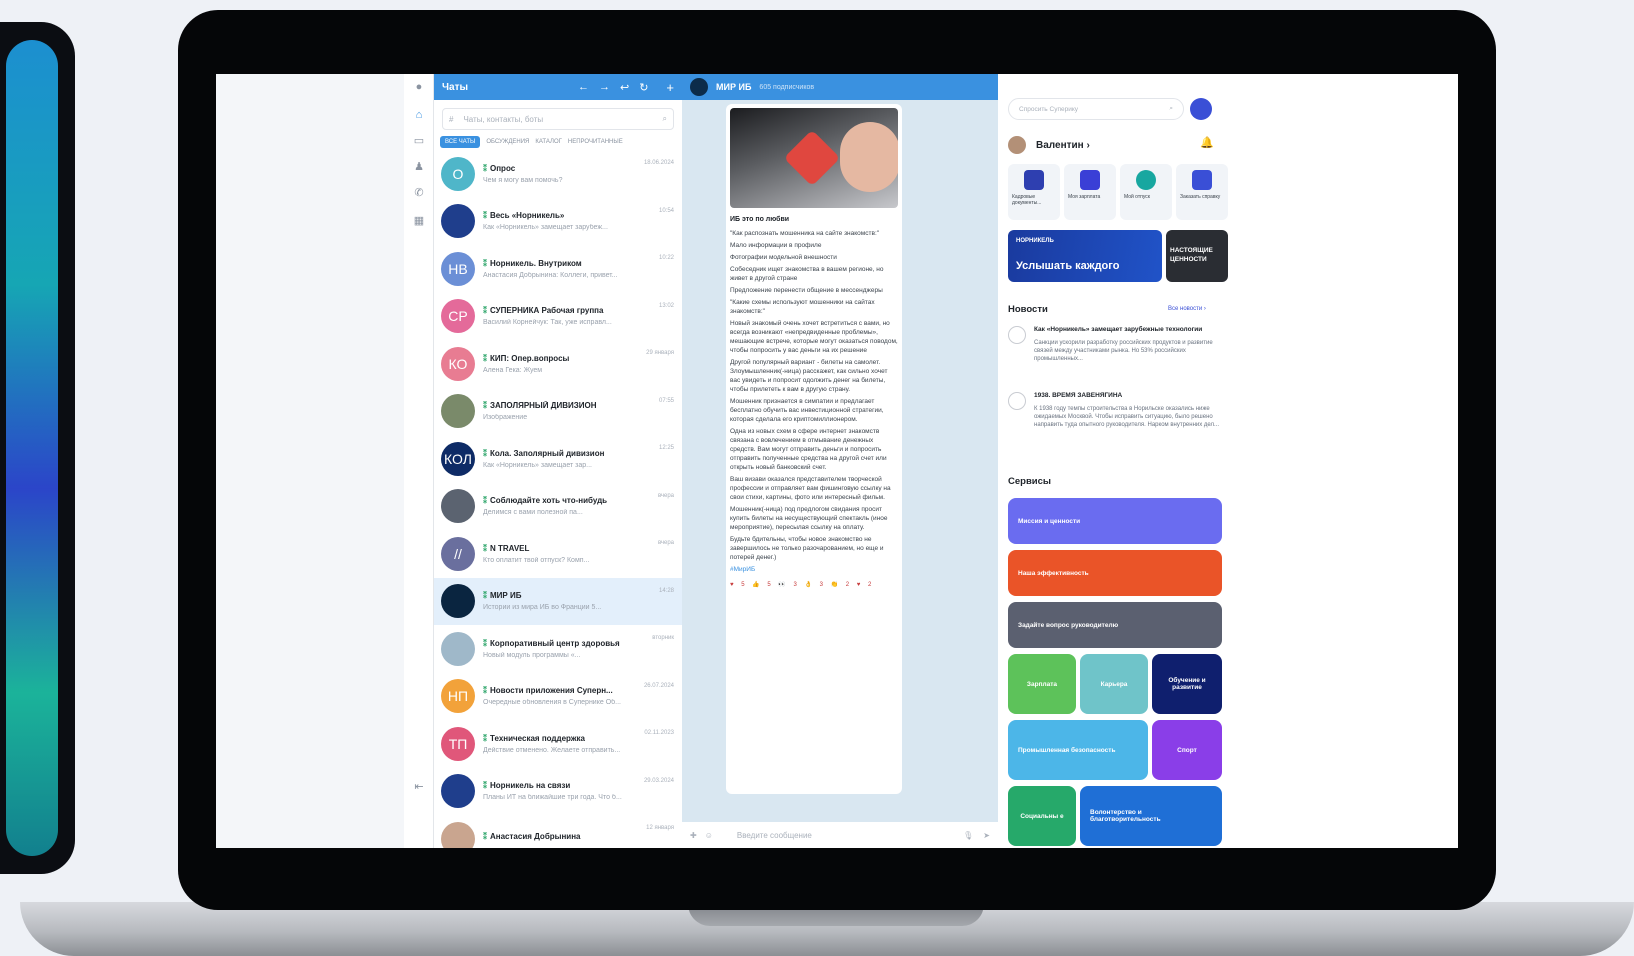 This screenshot has width=1634, height=956. What do you see at coordinates (658, 780) in the screenshot?
I see `chat-time: 29.03.2024` at bounding box center [658, 780].